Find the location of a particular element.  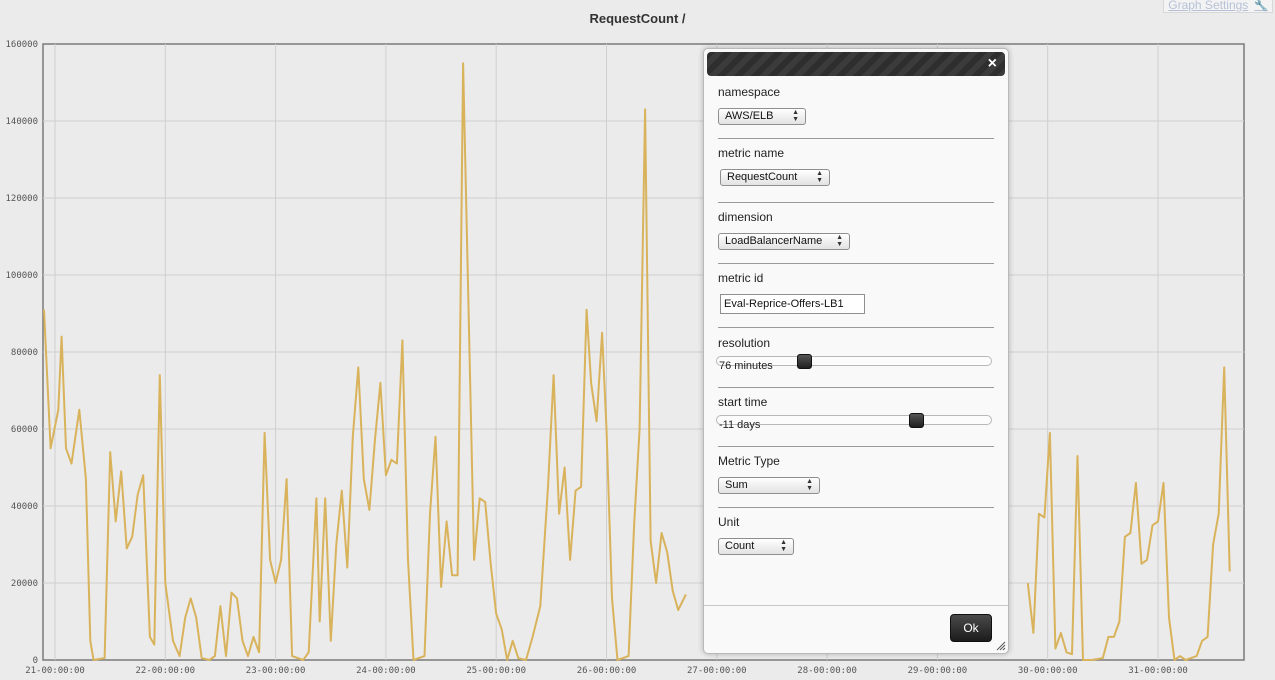

metric-name-label: metric name is located at coordinates (751, 153).